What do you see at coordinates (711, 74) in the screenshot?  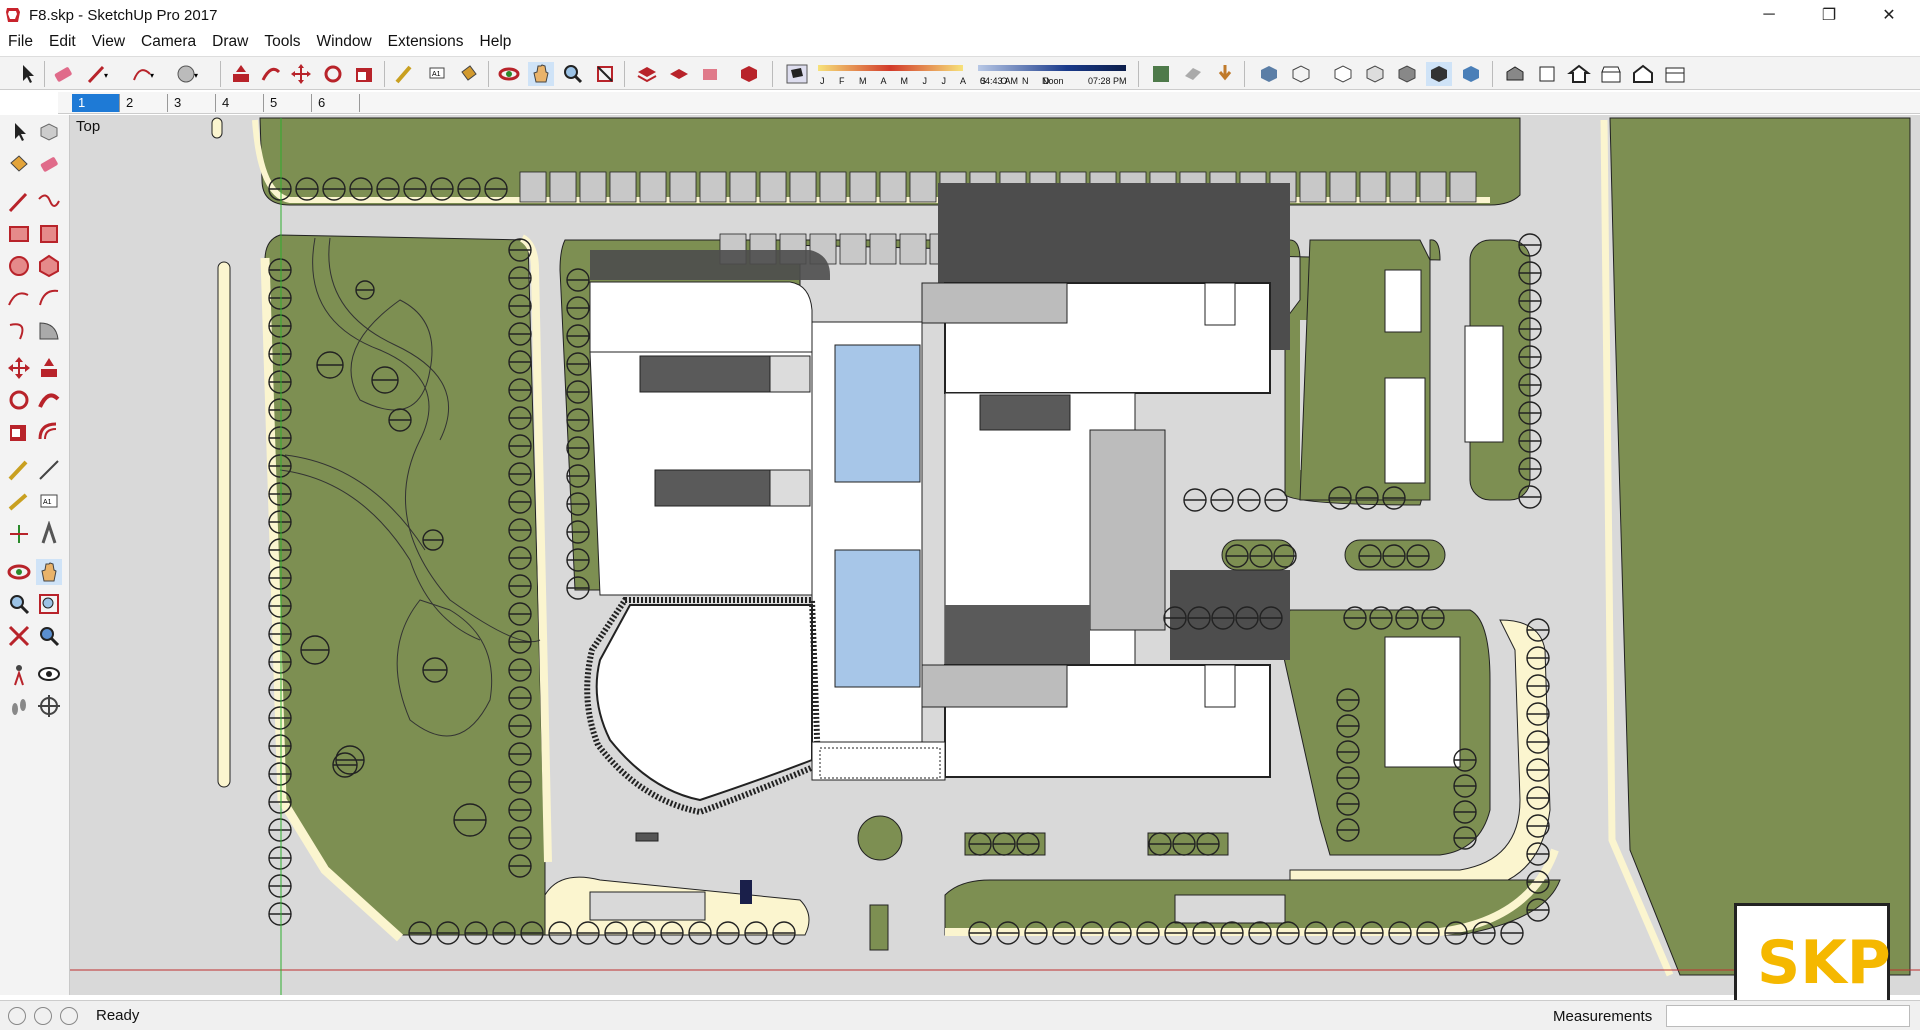 I see `share-component-icon` at bounding box center [711, 74].